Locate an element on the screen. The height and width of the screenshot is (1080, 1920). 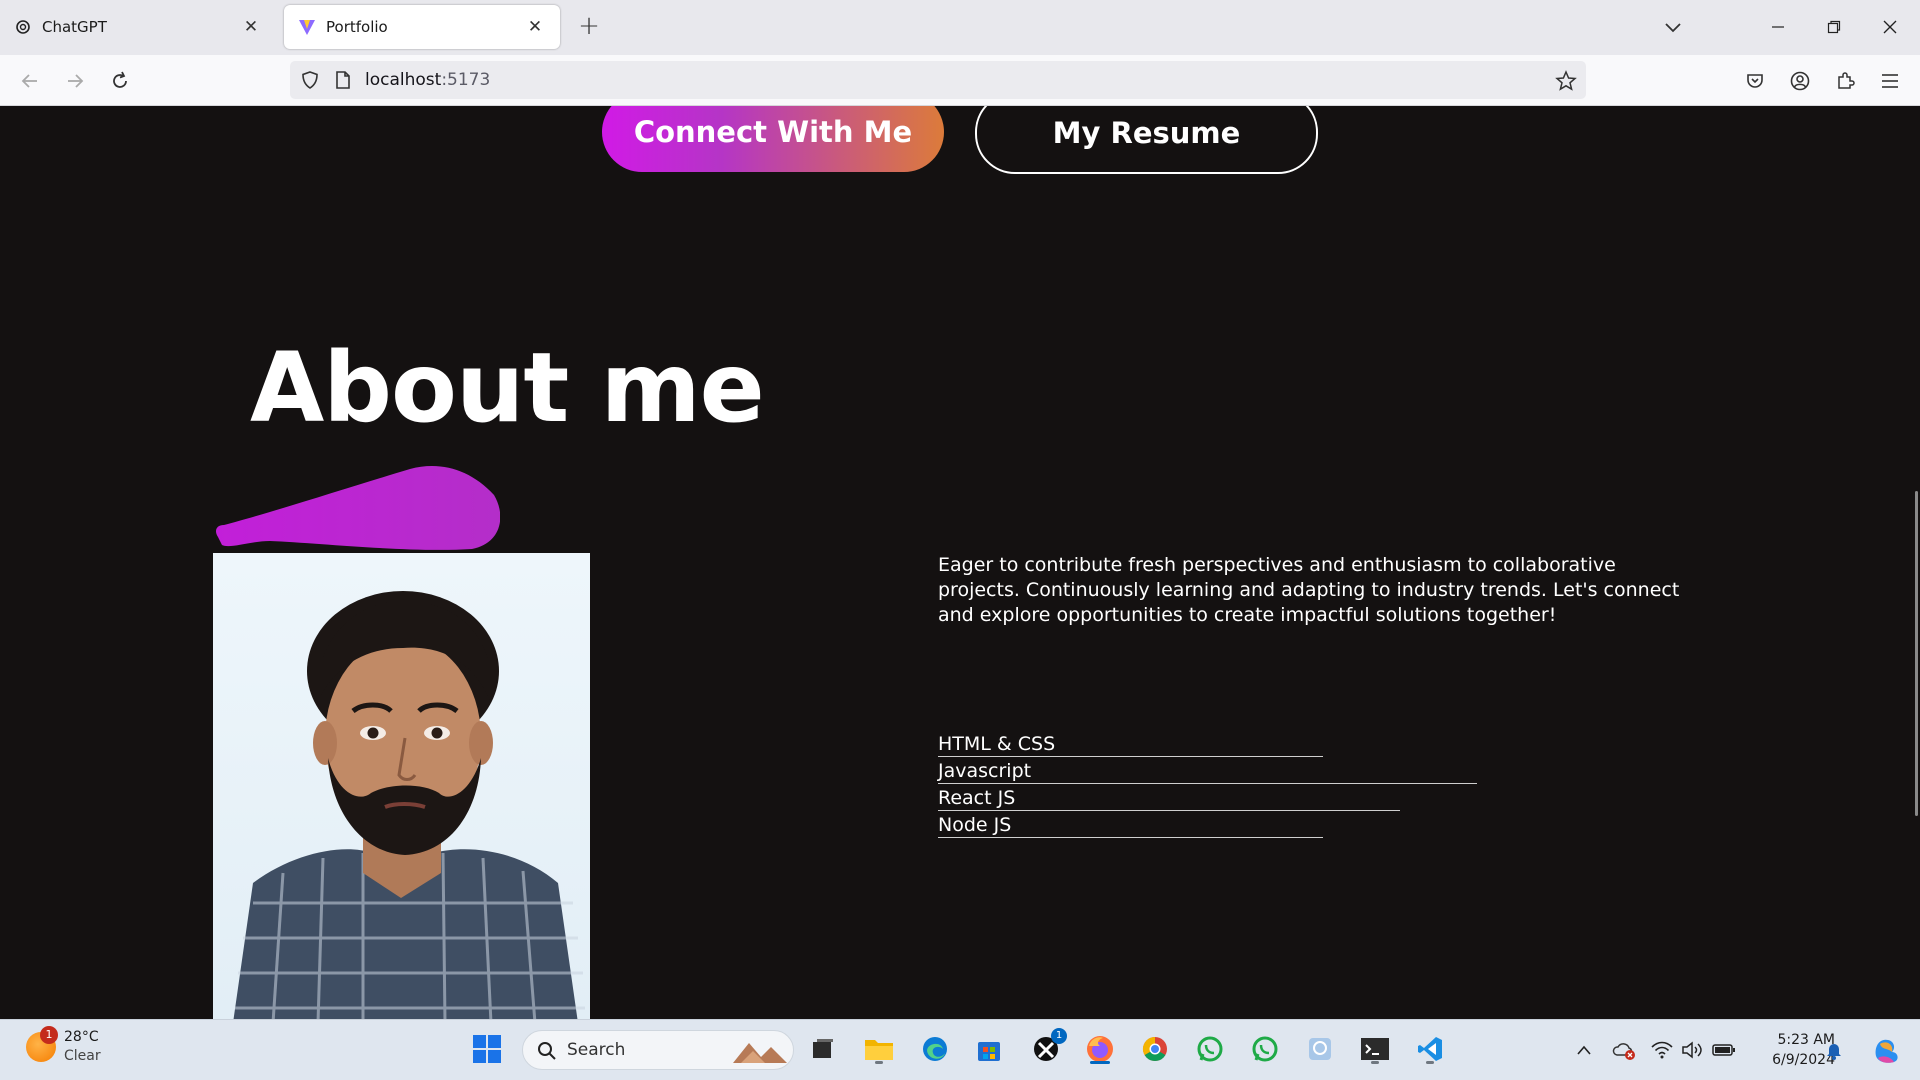
chrome-button is located at coordinates (1155, 1049).